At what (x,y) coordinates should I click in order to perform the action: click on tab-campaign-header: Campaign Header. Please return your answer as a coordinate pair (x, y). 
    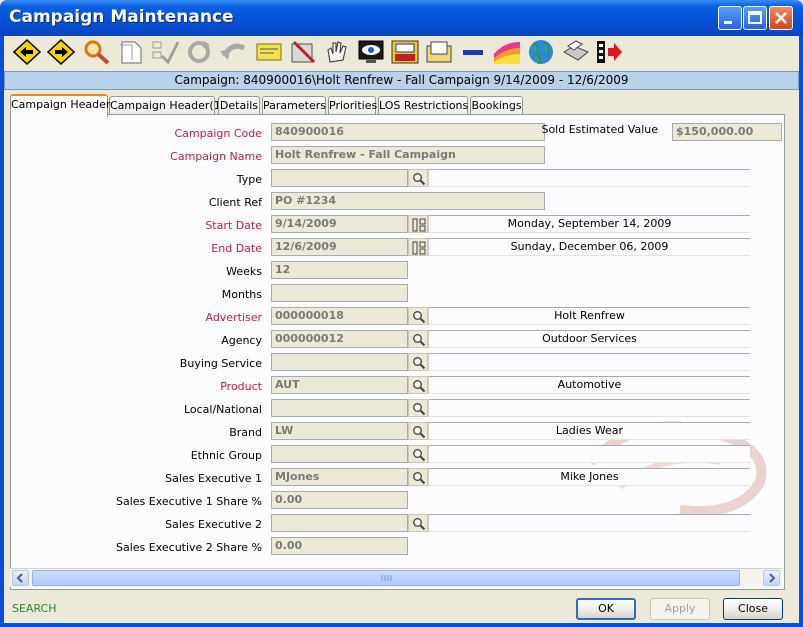
    Looking at the image, I should click on (60, 105).